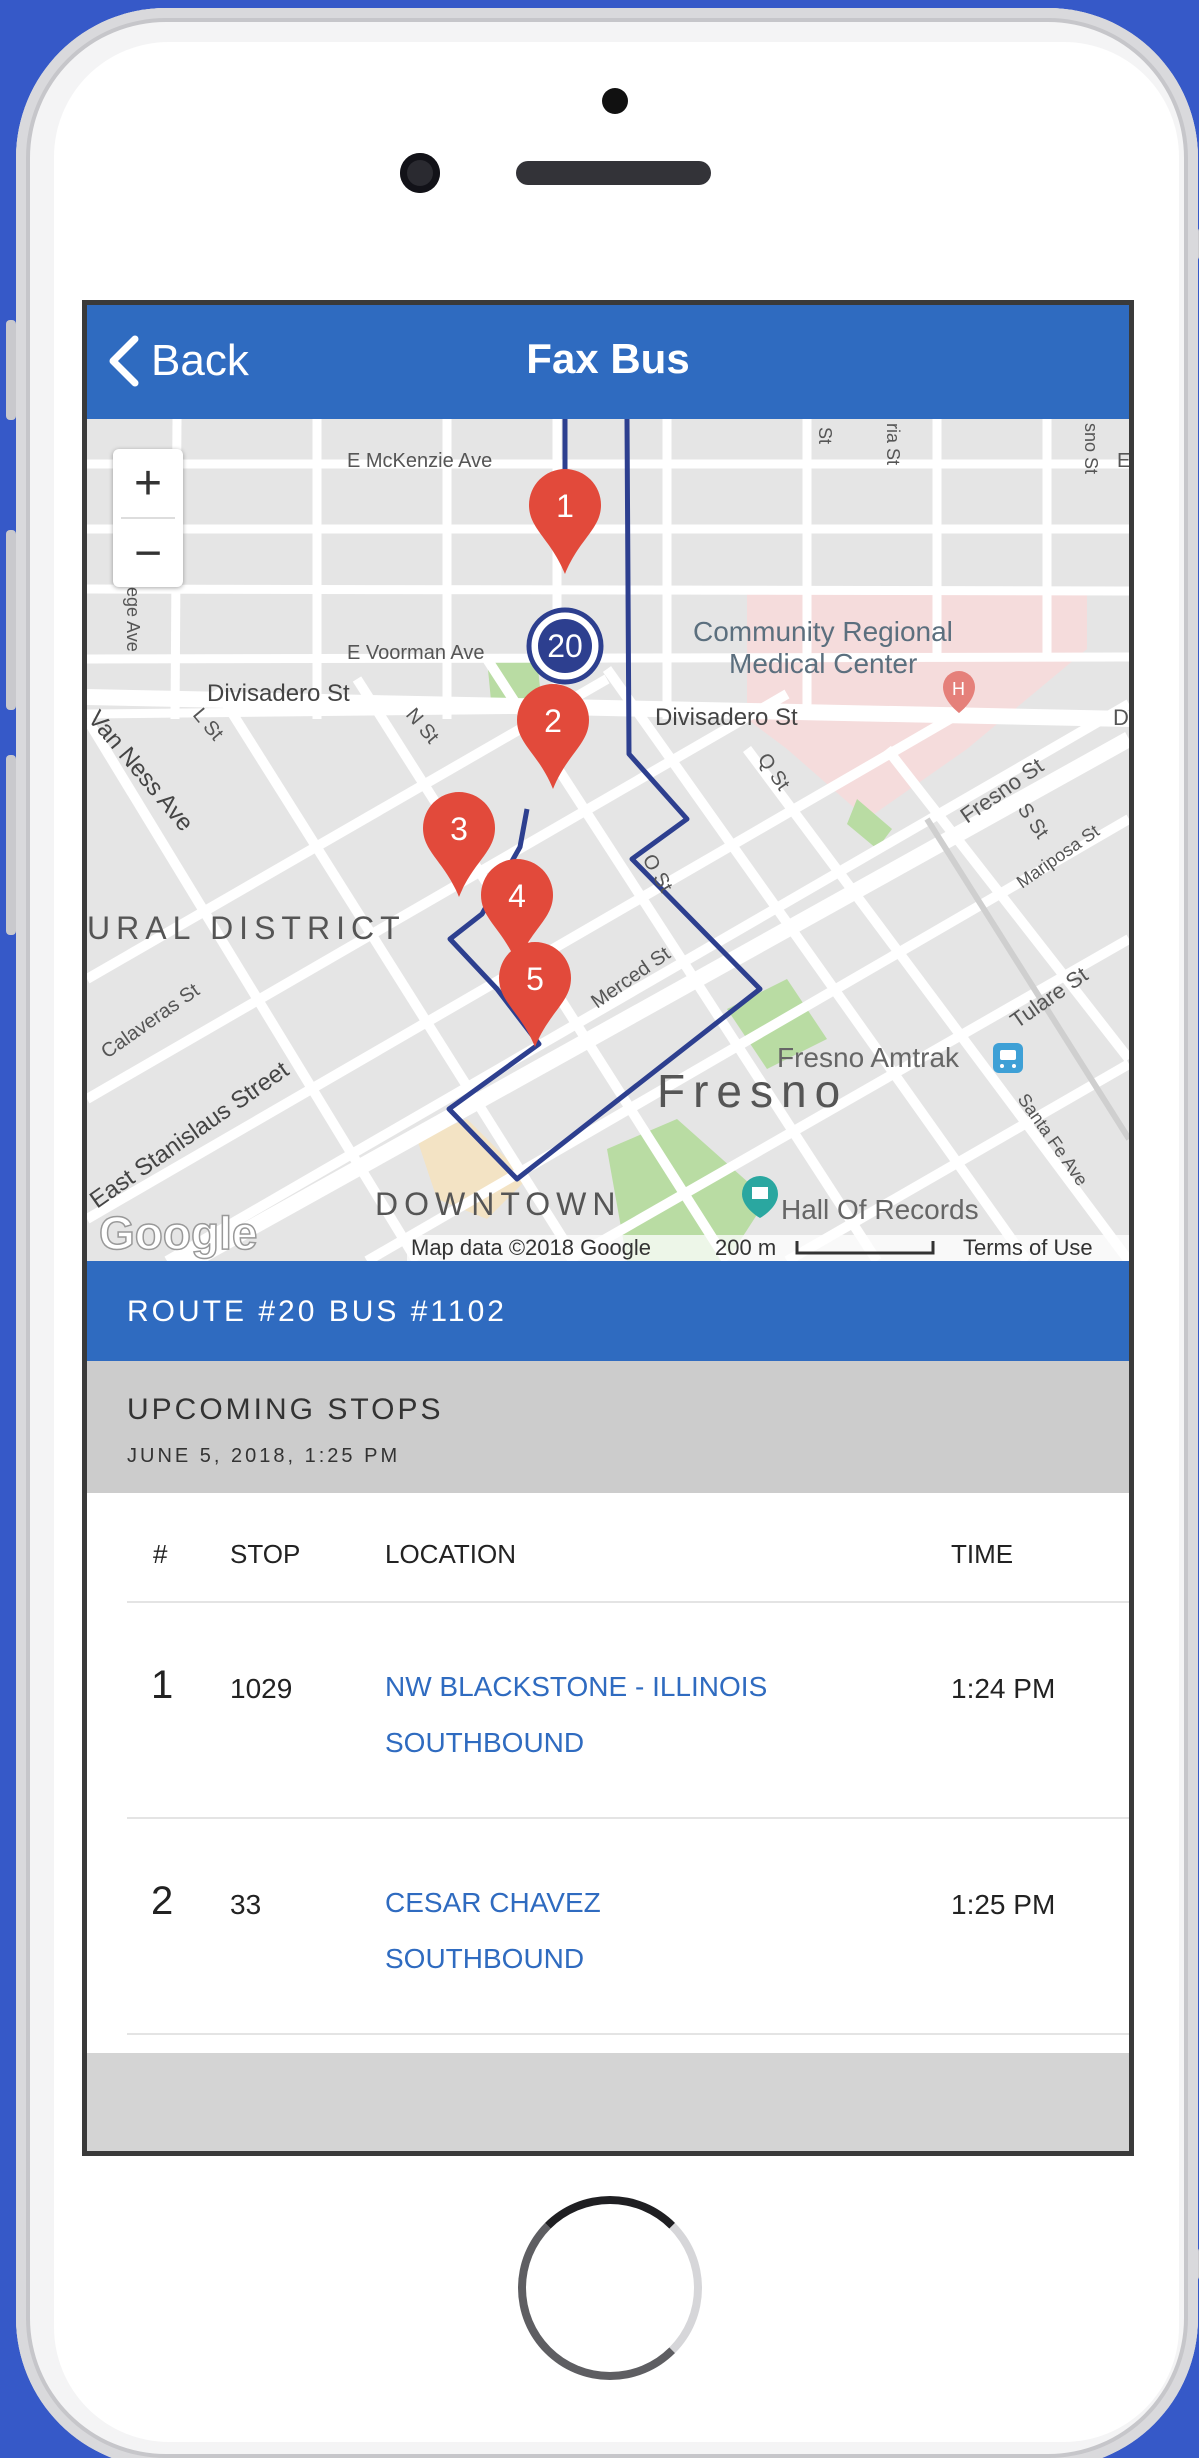 The height and width of the screenshot is (2458, 1199). What do you see at coordinates (148, 518) in the screenshot?
I see `zoom-control: + −` at bounding box center [148, 518].